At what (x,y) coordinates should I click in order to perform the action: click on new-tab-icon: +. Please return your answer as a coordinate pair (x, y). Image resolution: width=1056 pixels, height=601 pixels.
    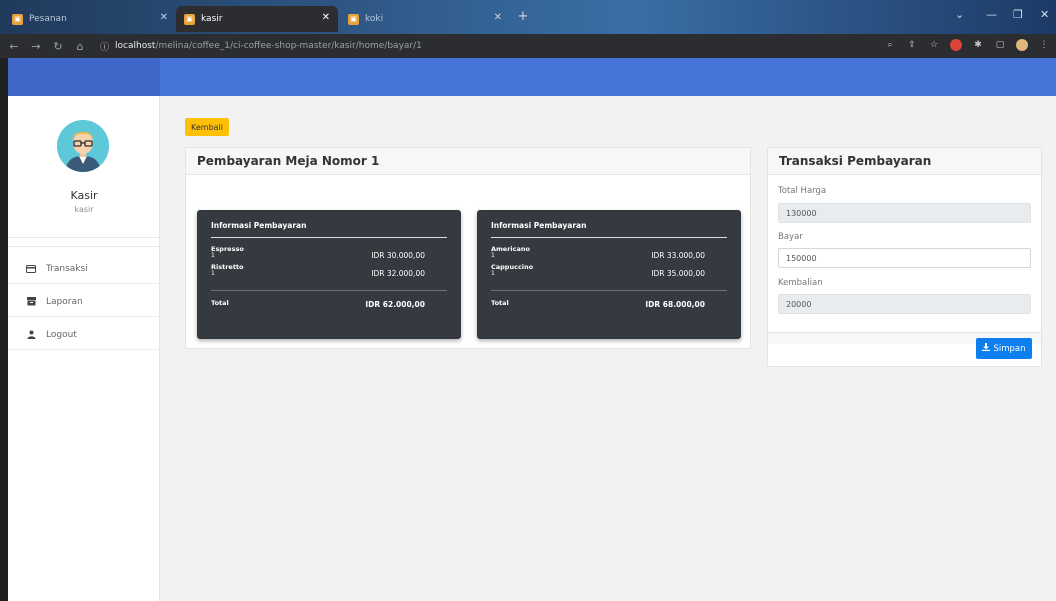
    Looking at the image, I should click on (523, 17).